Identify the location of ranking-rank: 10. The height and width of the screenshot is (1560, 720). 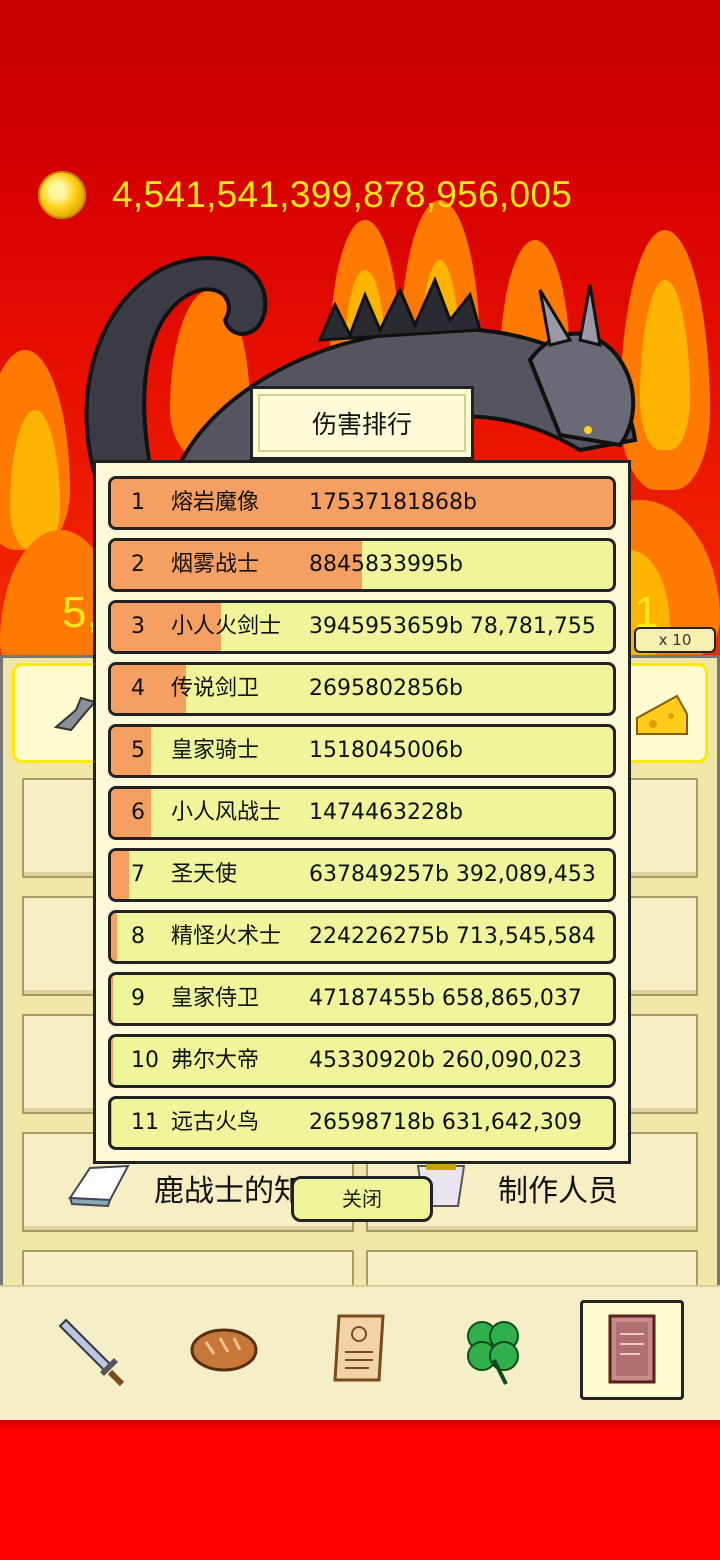
(145, 1060).